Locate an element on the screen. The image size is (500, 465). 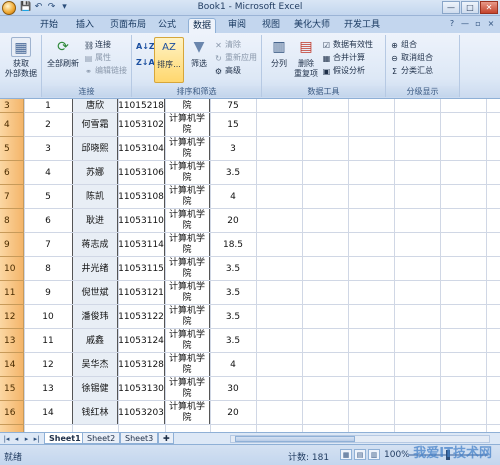
cell-score: 4 is located at coordinates (233, 197).